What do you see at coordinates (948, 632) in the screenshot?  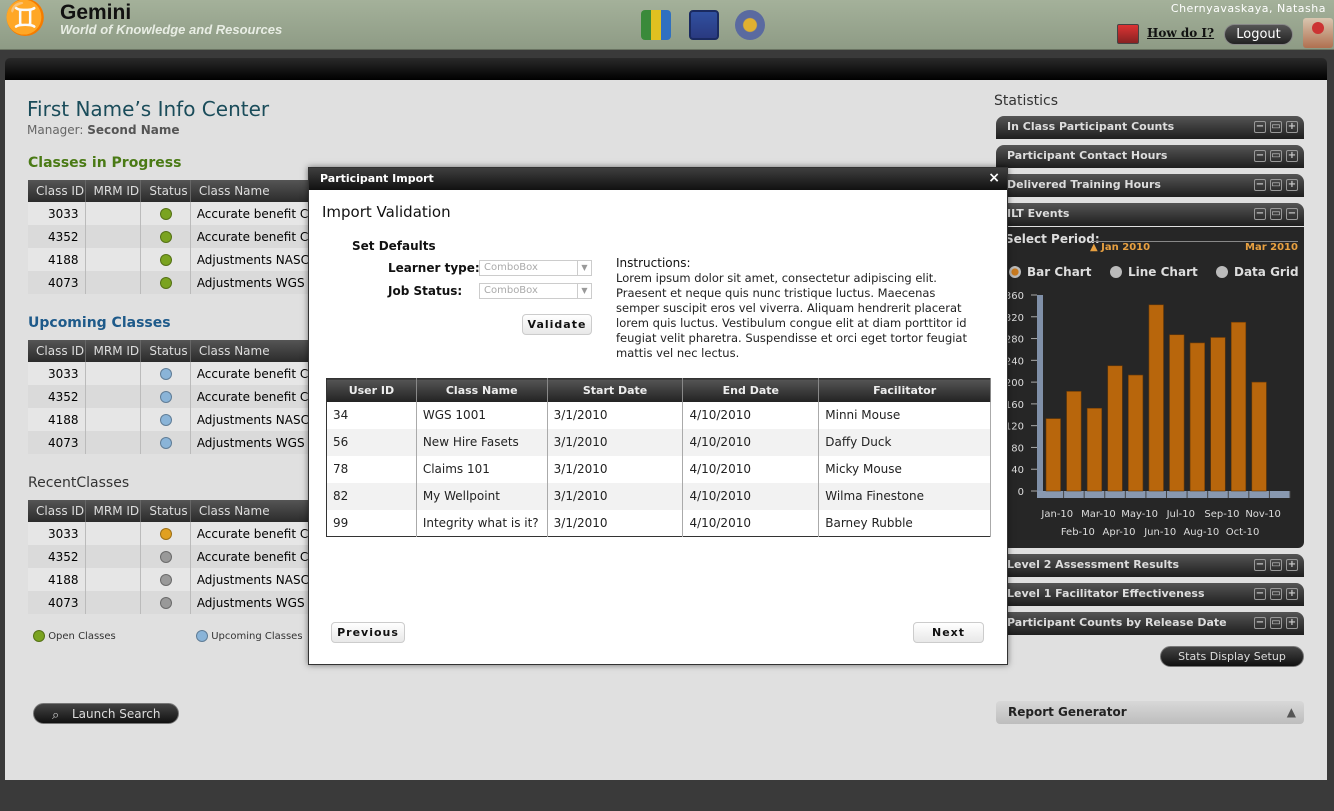 I see `next-button: Next` at bounding box center [948, 632].